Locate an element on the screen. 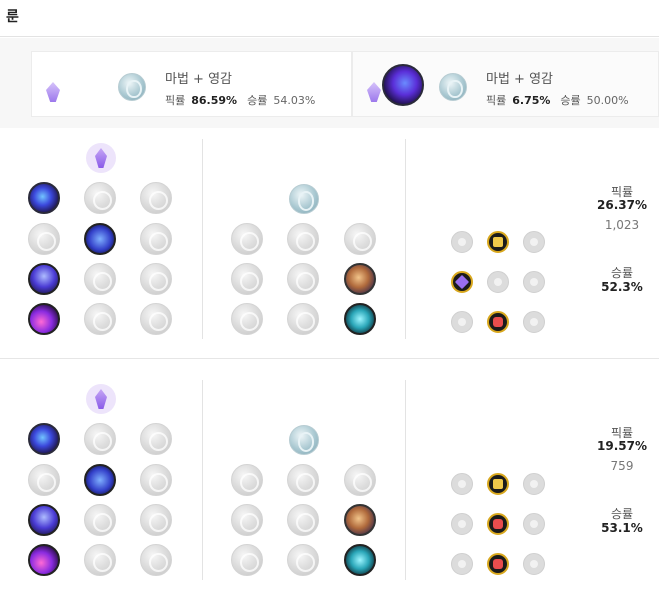  pick-rate-value: 19.57% is located at coordinates (622, 446).